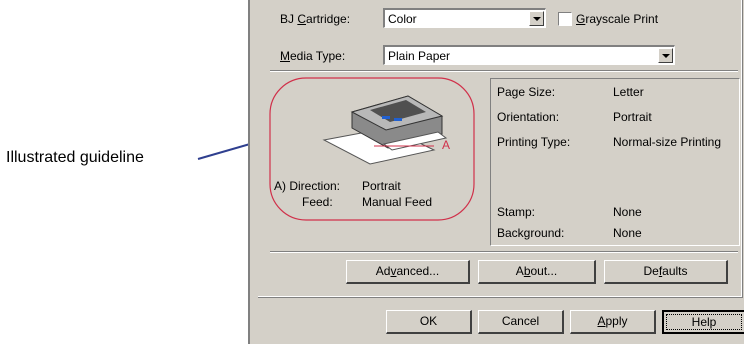 This screenshot has width=744, height=344. What do you see at coordinates (627, 212) in the screenshot?
I see `stamp-value: None` at bounding box center [627, 212].